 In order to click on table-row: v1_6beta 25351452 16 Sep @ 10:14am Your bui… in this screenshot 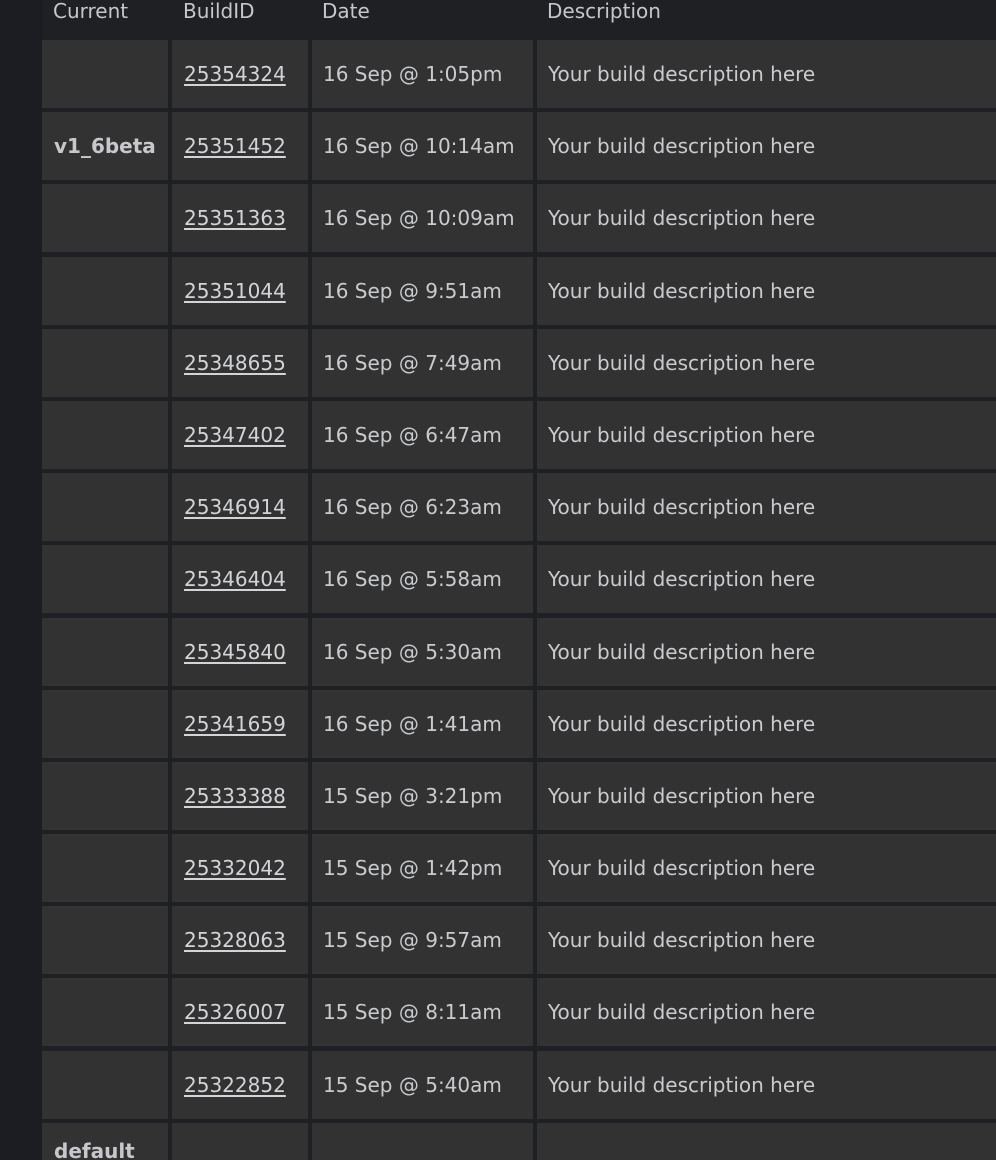, I will do `click(519, 148)`.